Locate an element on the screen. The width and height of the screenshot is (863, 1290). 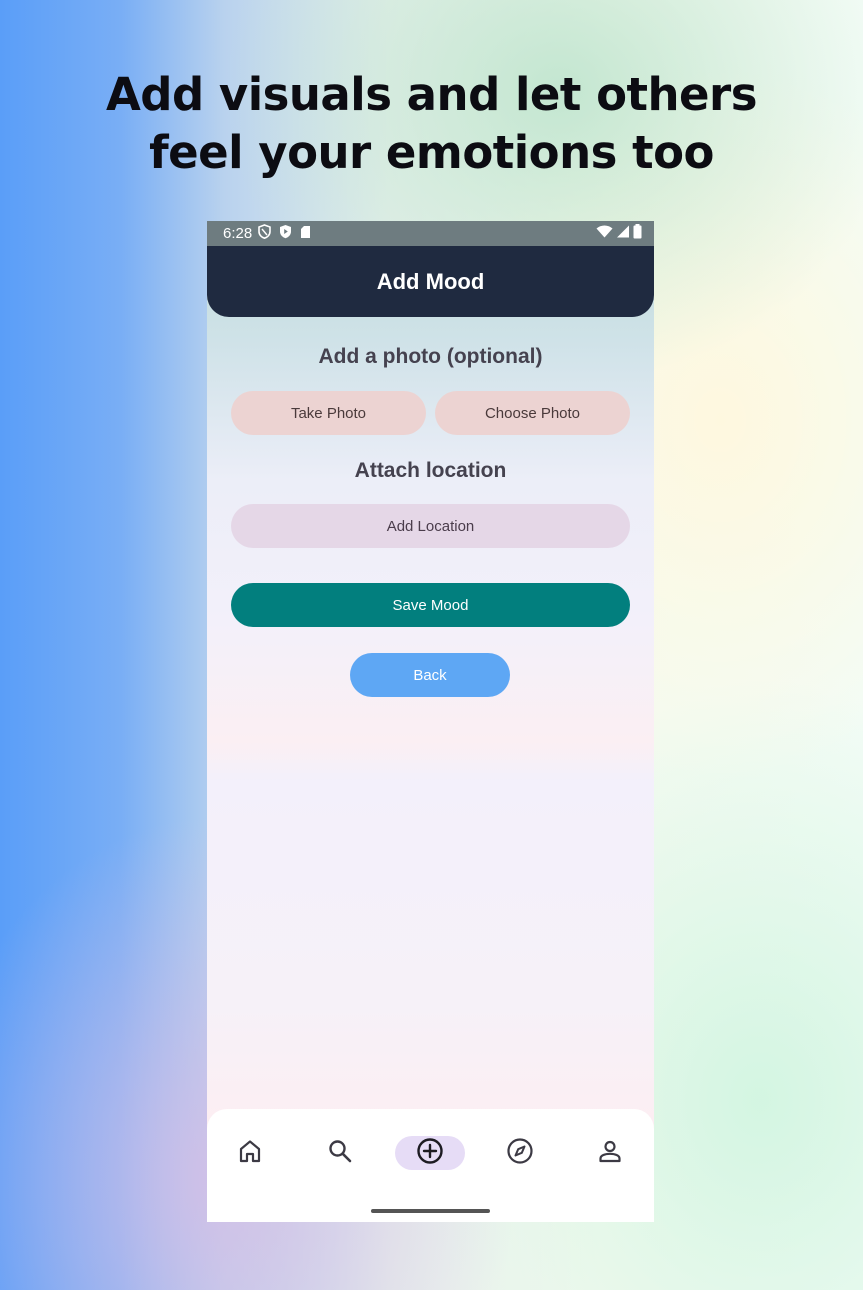
compass-icon is located at coordinates (520, 1153).